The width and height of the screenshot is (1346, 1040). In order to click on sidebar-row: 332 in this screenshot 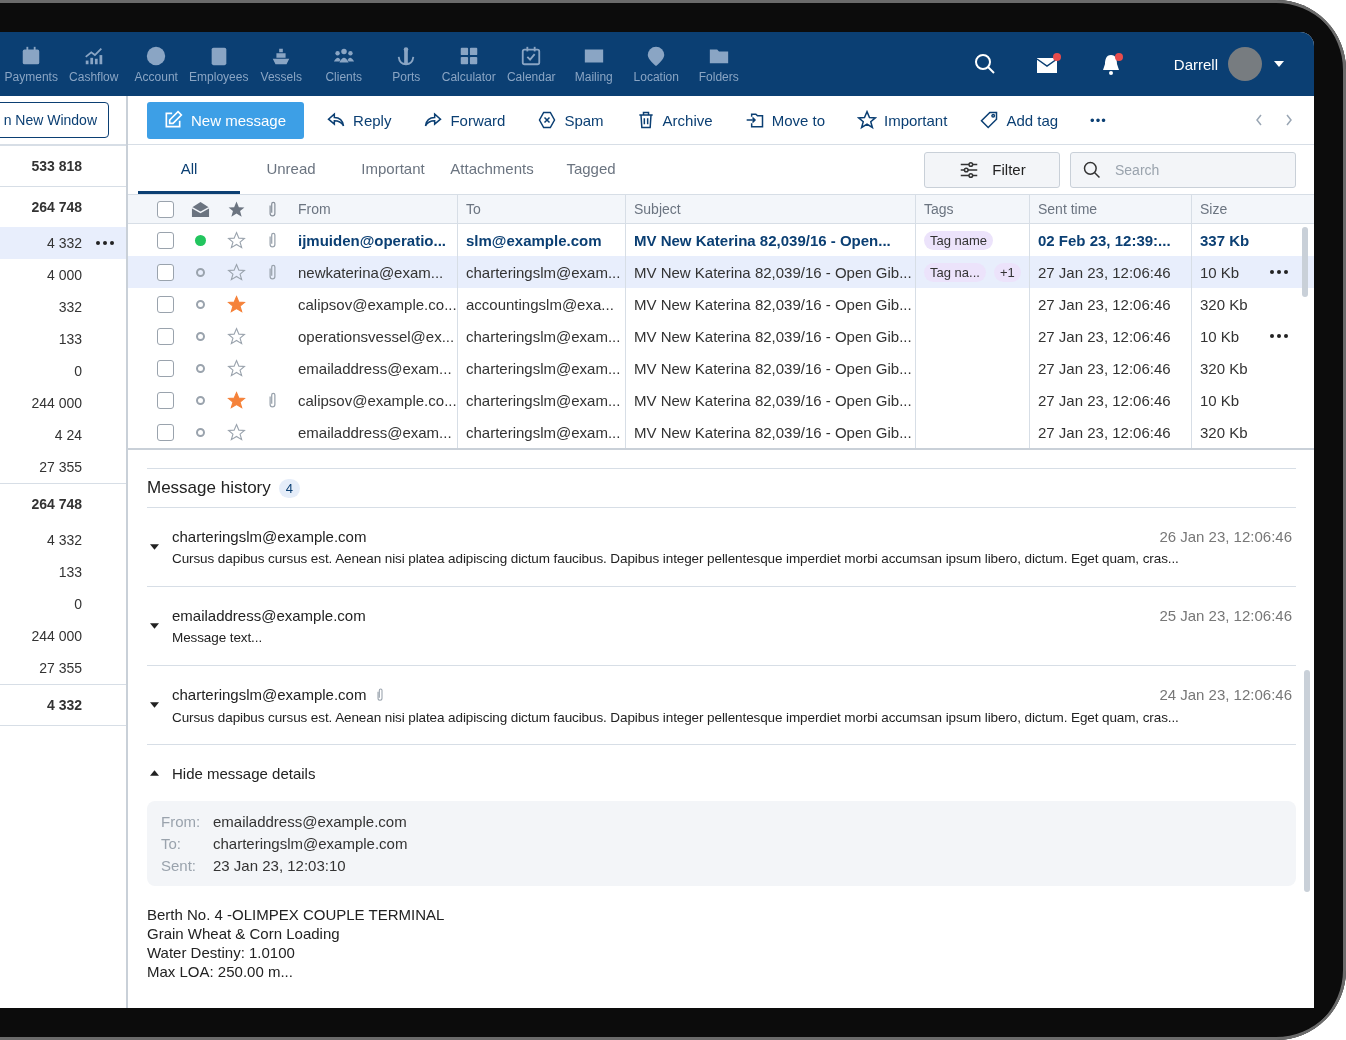, I will do `click(63, 307)`.